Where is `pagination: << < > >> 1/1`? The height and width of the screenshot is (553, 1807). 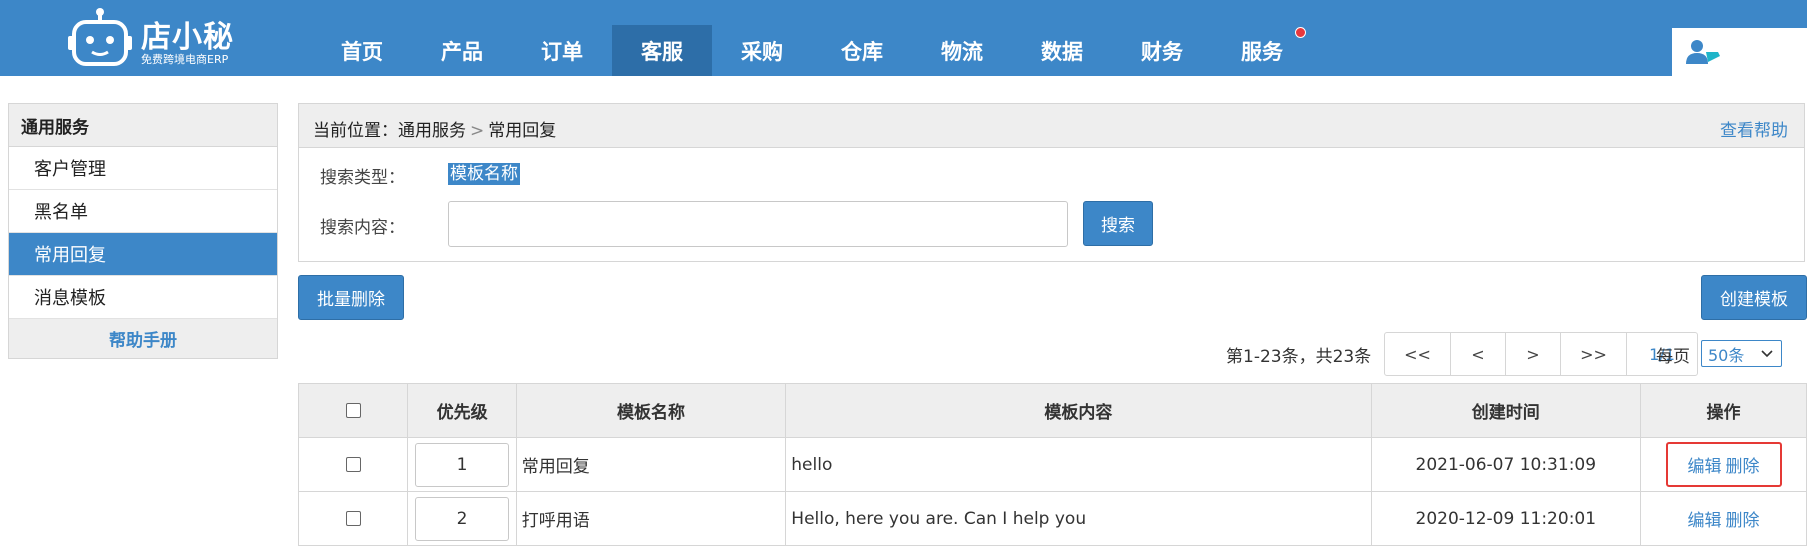 pagination: << < > >> 1/1 is located at coordinates (1541, 354).